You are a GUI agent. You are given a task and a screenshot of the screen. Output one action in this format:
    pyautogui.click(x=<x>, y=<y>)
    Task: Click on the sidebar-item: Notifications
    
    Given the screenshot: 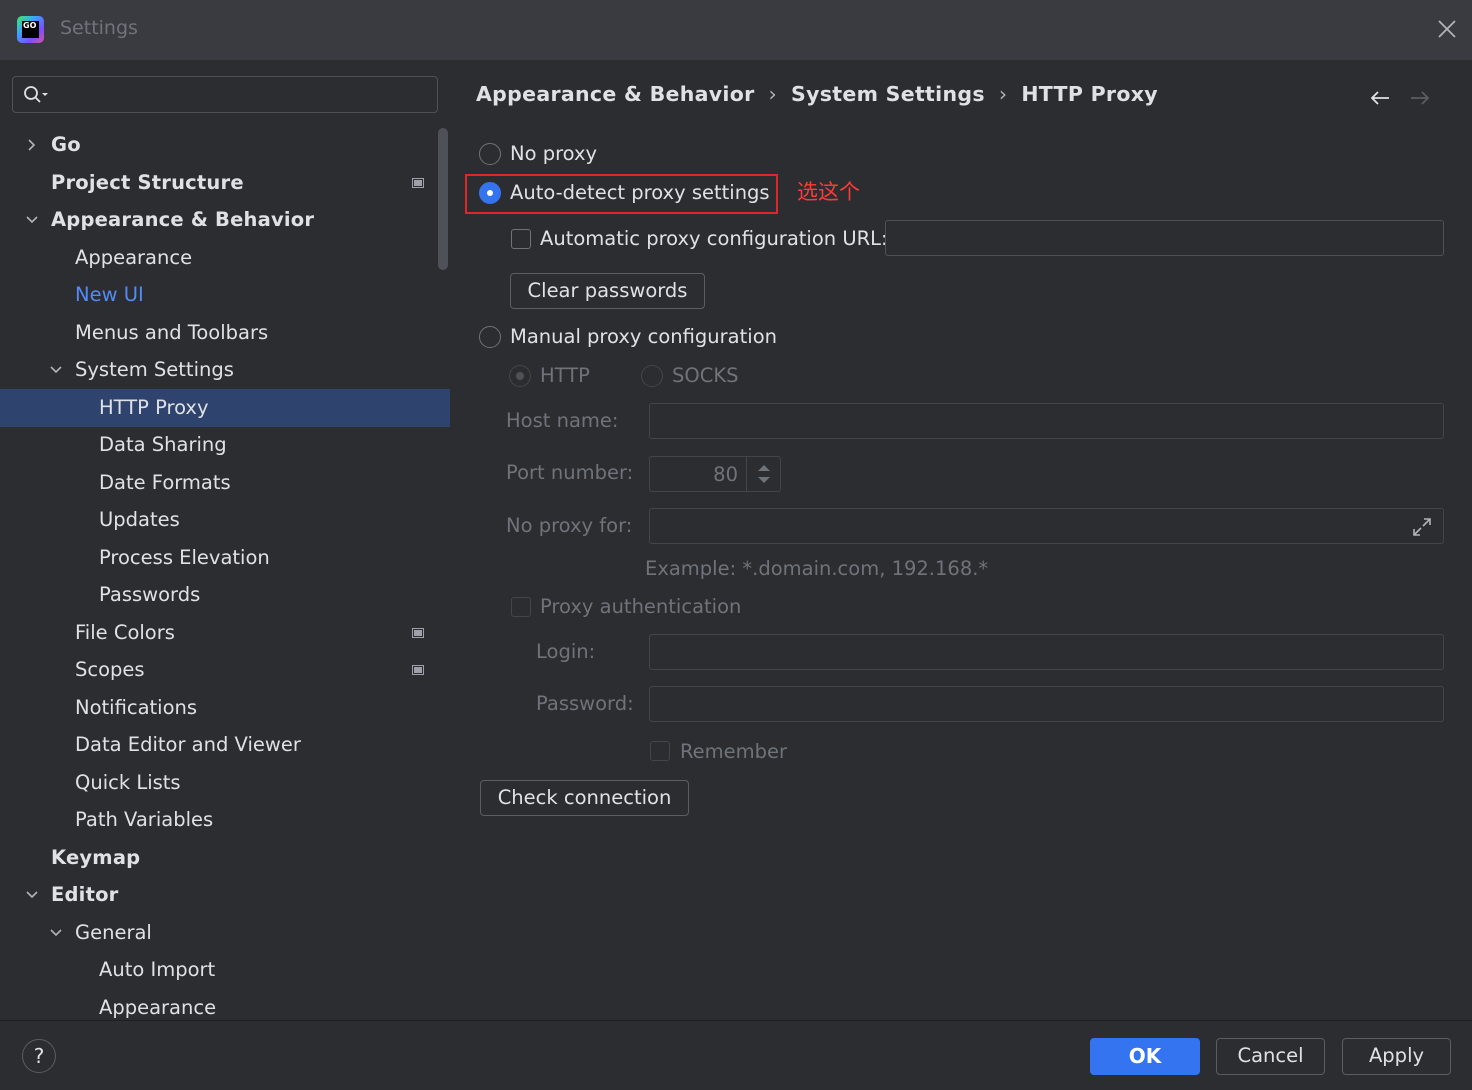 What is the action you would take?
    pyautogui.click(x=225, y=708)
    